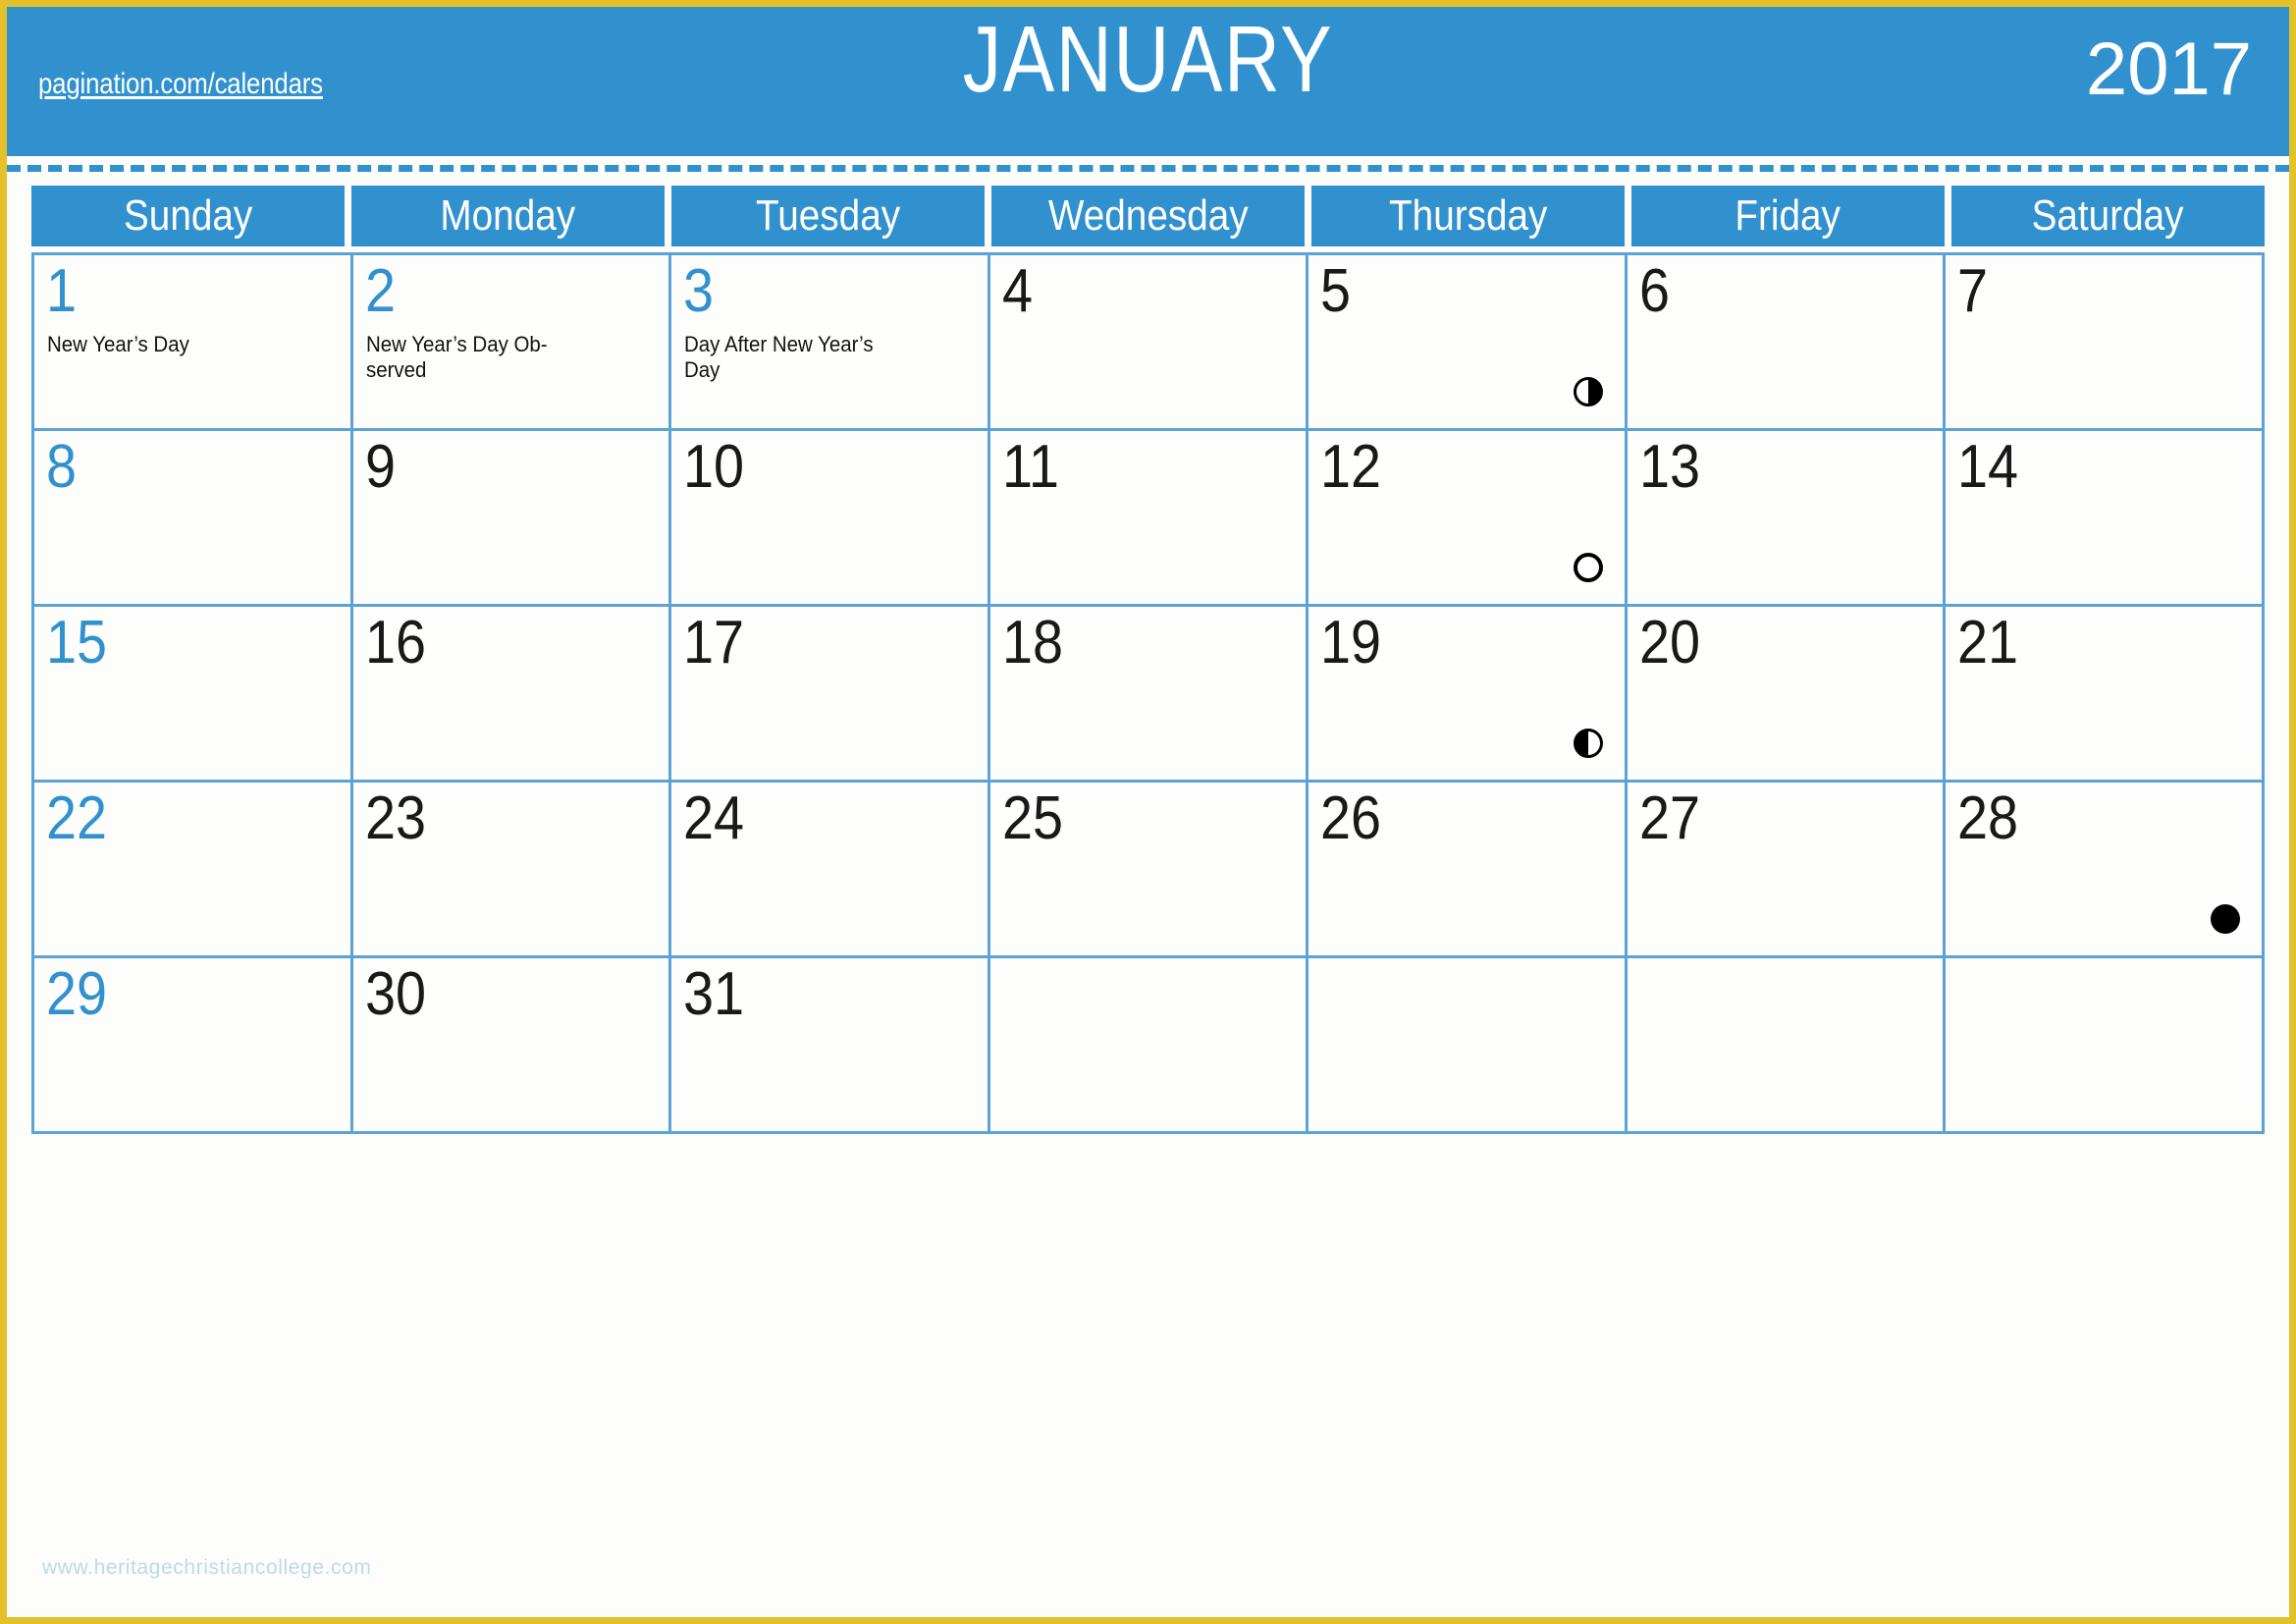 The height and width of the screenshot is (1624, 2296). I want to click on day-number: 26, so click(1351, 818).